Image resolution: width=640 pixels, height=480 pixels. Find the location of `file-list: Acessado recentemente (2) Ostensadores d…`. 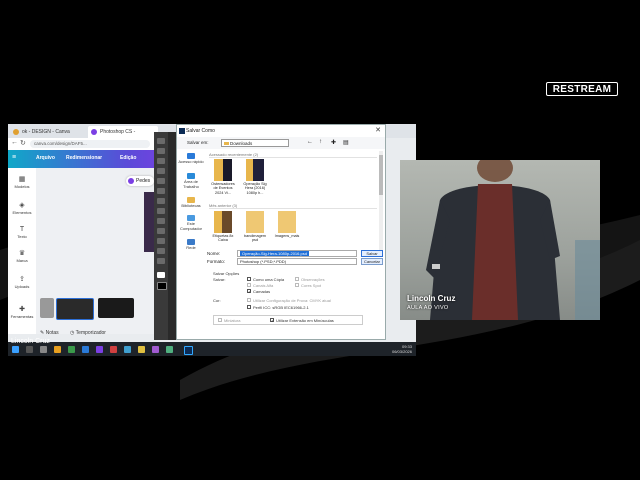

file-list: Acessado recentemente (2) Ostensadores d… is located at coordinates (293, 202).